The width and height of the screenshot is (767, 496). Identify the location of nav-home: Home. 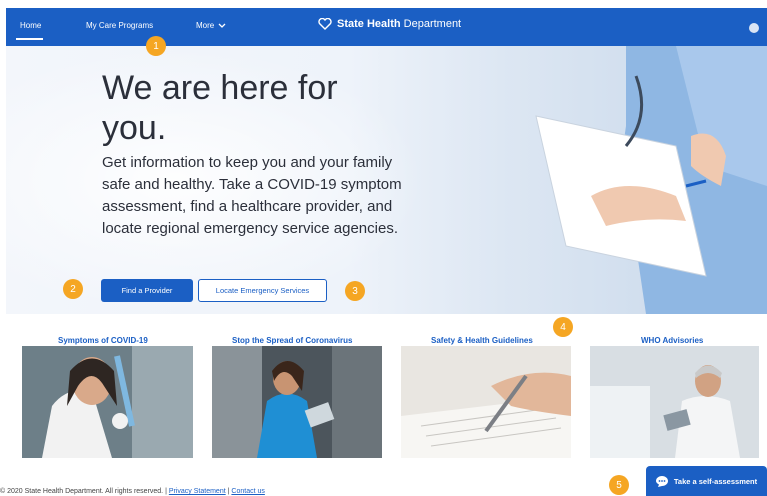
(30, 25).